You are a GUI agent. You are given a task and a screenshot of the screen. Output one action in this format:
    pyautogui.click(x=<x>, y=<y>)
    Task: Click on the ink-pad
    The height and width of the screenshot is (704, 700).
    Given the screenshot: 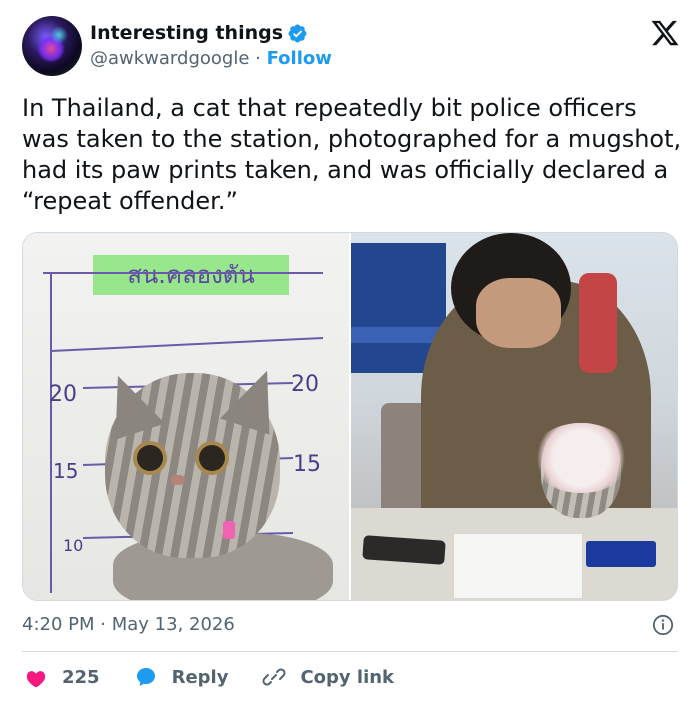 What is the action you would take?
    pyautogui.click(x=621, y=554)
    